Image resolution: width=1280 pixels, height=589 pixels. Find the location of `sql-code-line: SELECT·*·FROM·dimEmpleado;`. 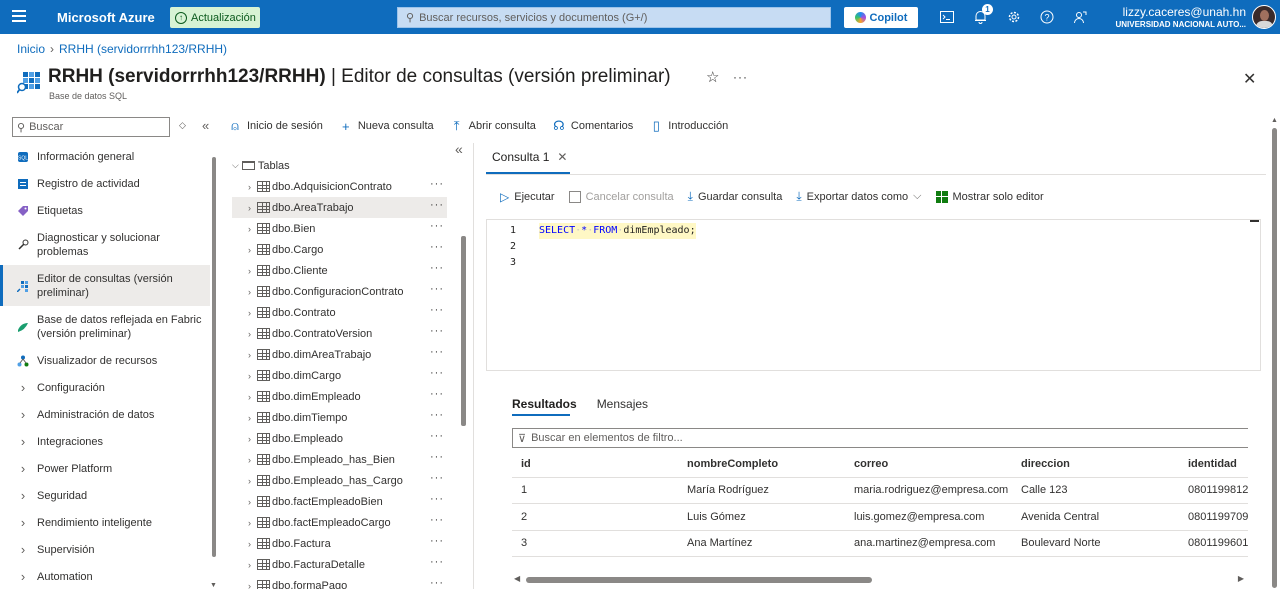

sql-code-line: SELECT·*·FROM·dimEmpleado; is located at coordinates (617, 231).